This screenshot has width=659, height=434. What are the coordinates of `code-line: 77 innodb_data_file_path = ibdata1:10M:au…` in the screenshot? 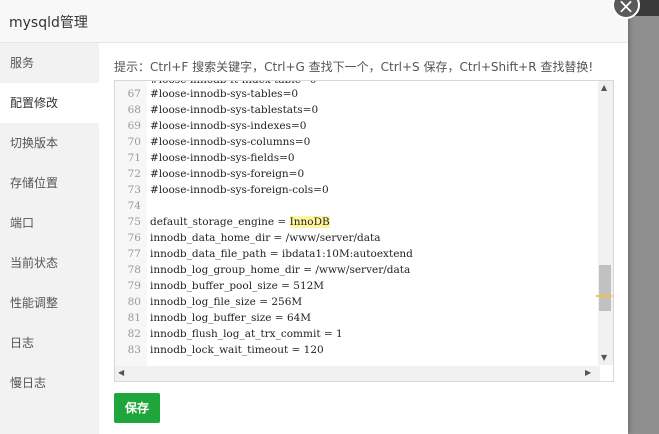 It's located at (355, 254).